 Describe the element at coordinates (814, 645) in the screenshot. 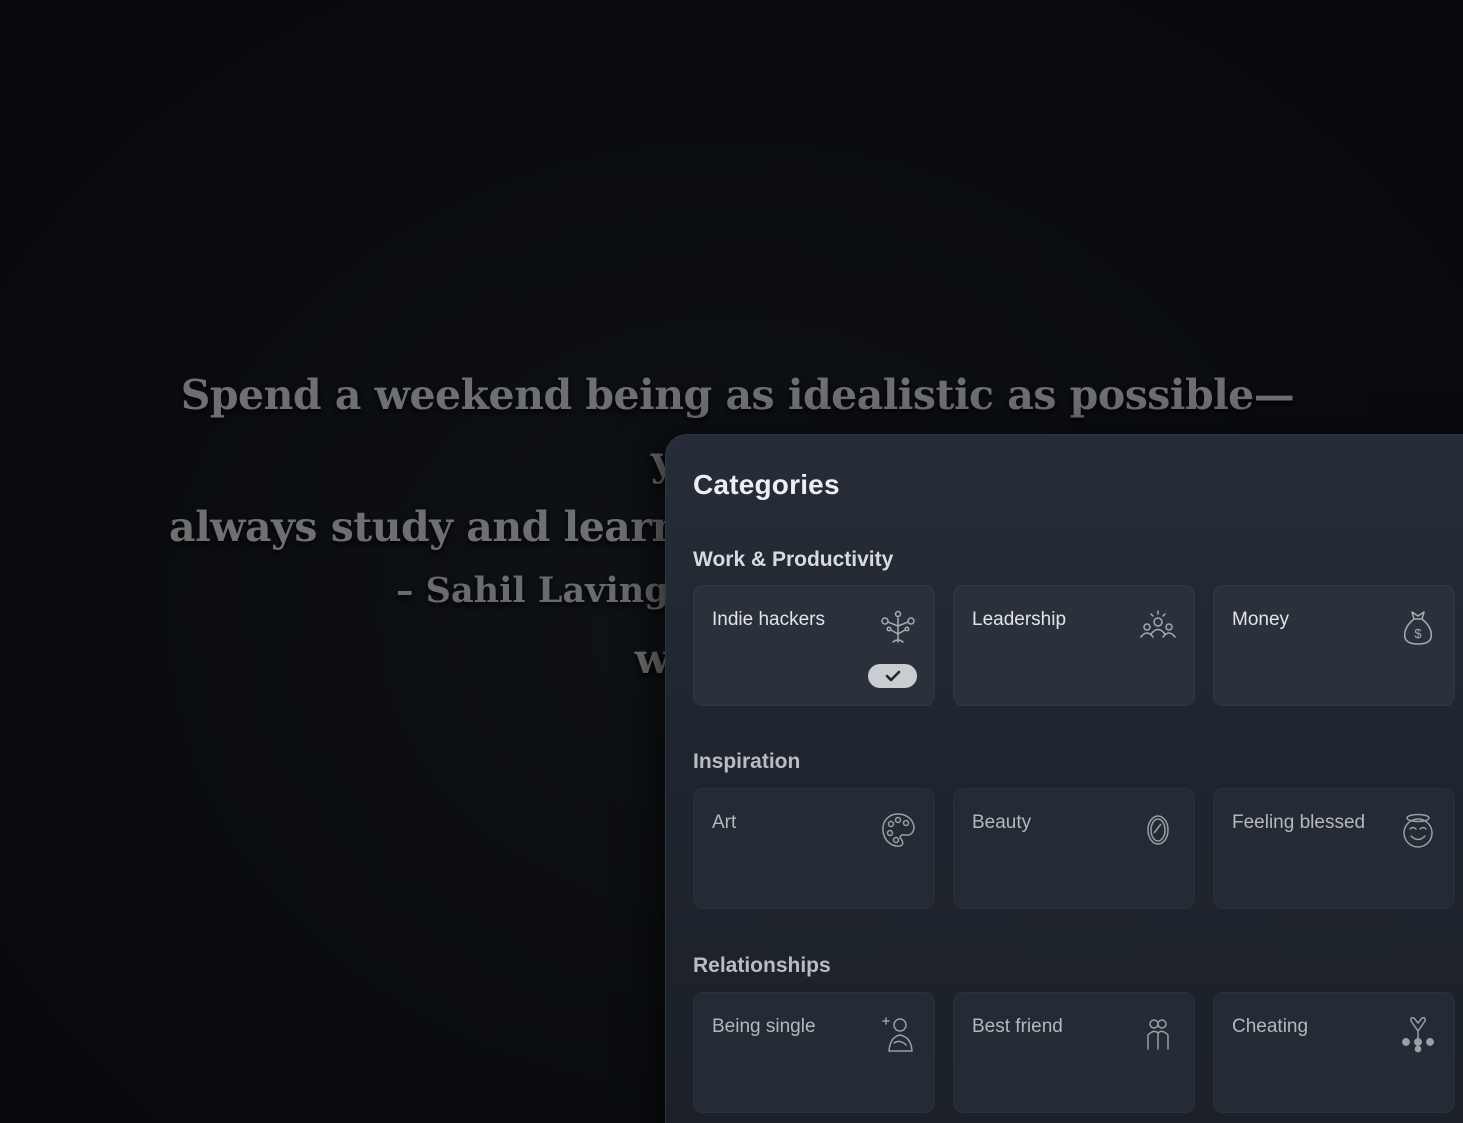

I see `category-card-indie-hackers: Indie hackers` at that location.